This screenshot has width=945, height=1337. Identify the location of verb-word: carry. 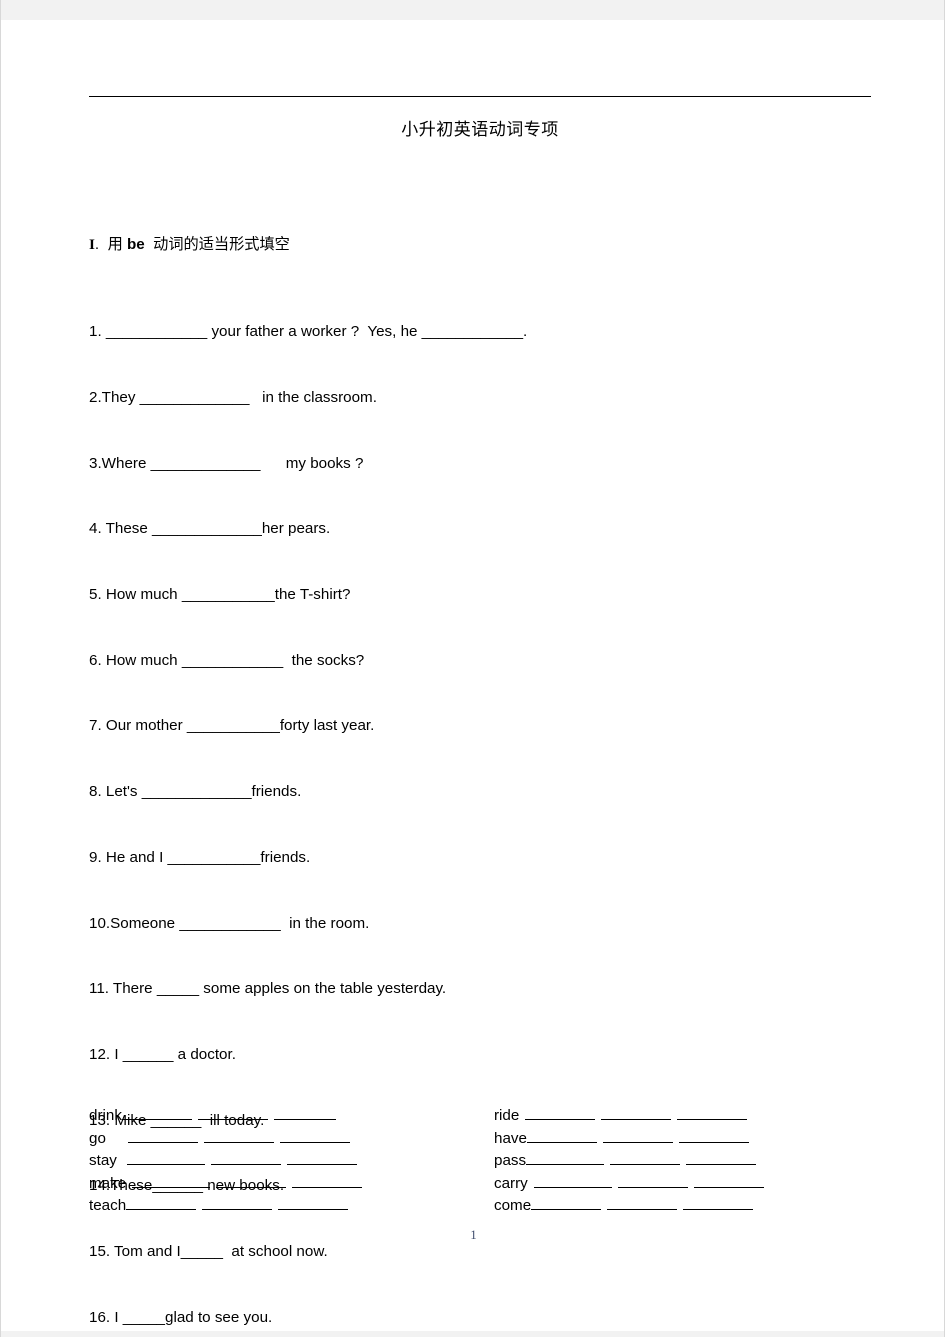
(511, 1183).